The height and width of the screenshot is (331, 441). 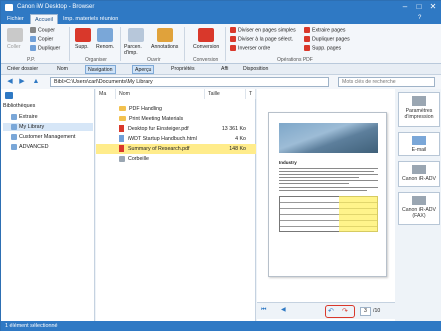 What do you see at coordinates (176, 109) in the screenshot?
I see `list-item: PDF Handling` at bounding box center [176, 109].